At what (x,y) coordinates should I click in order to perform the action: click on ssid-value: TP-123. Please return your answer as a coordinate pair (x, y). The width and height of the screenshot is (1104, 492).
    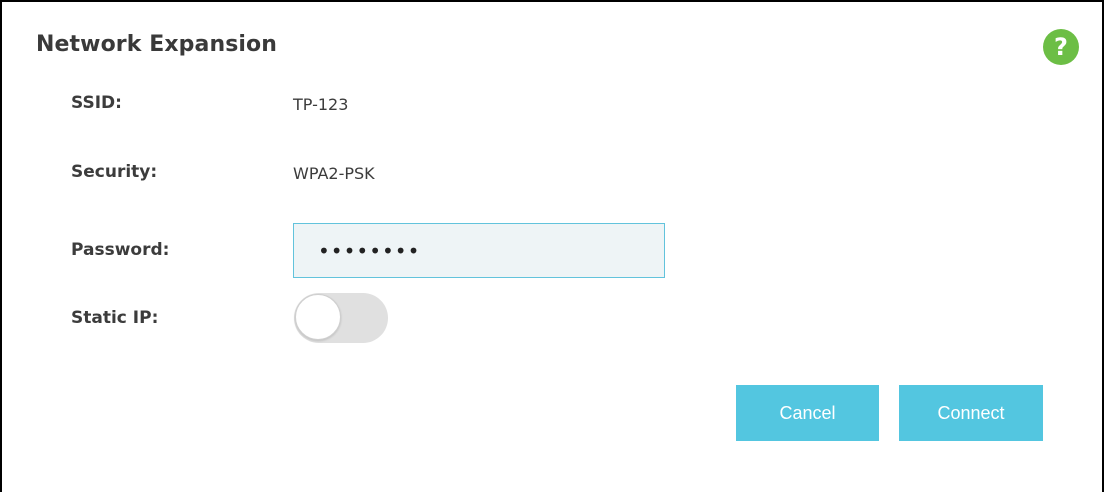
    Looking at the image, I should click on (321, 104).